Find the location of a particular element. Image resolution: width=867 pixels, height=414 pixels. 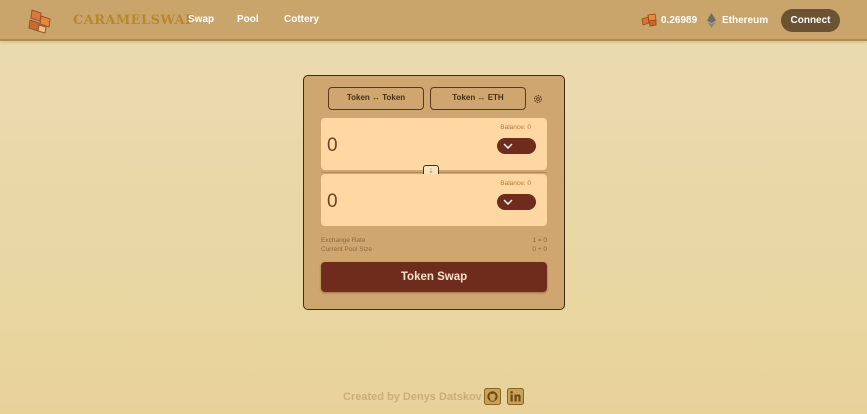

from-balance: Balance: 0 is located at coordinates (515, 127).